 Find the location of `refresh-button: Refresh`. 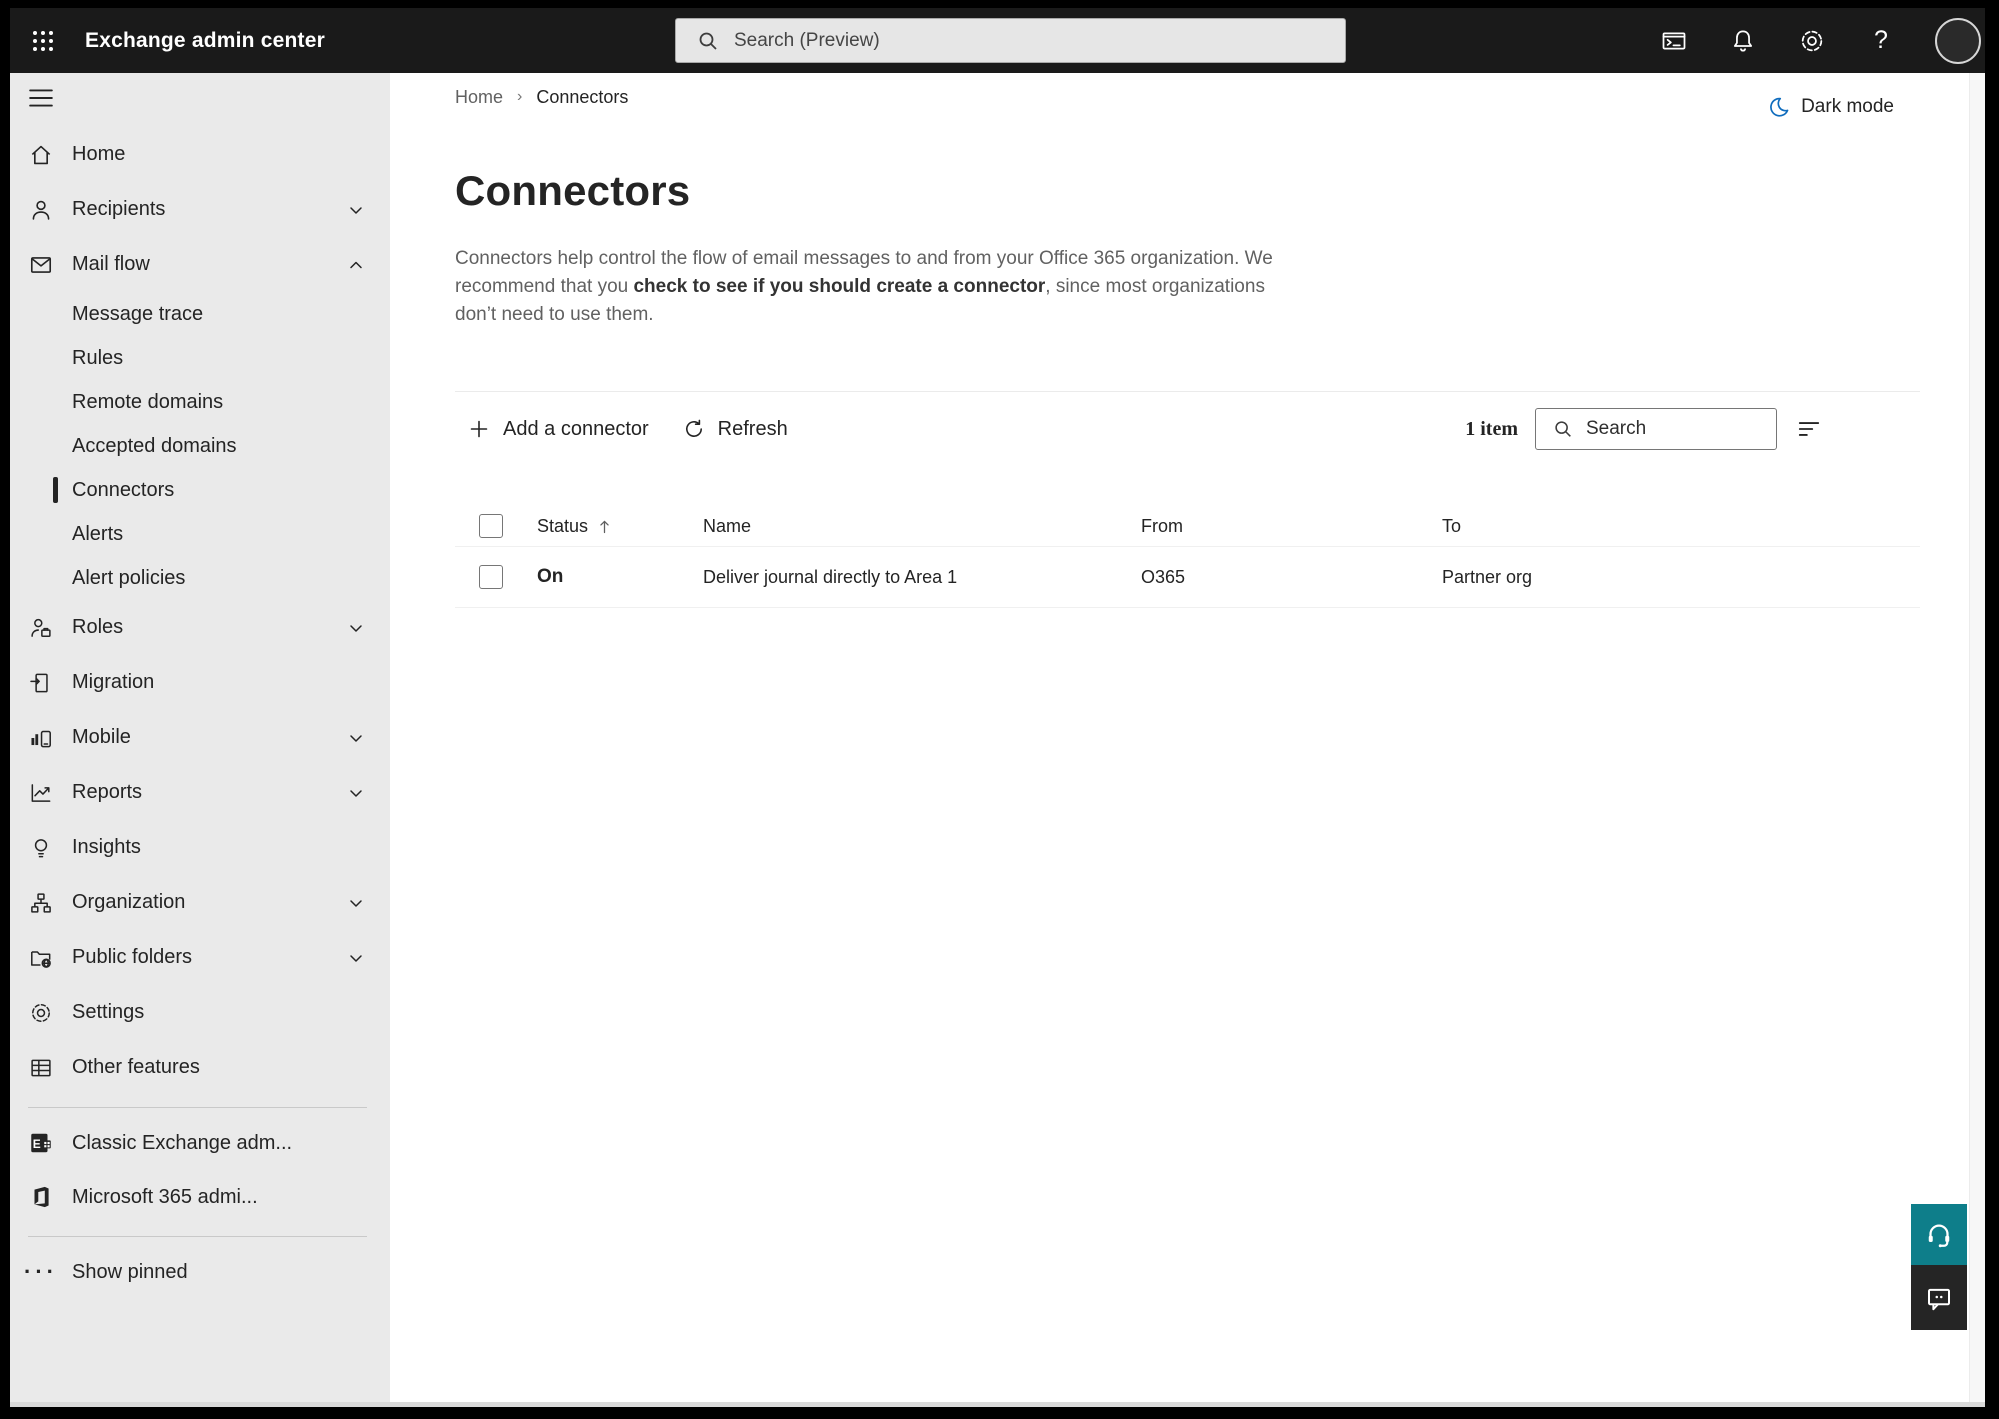

refresh-button: Refresh is located at coordinates (735, 429).